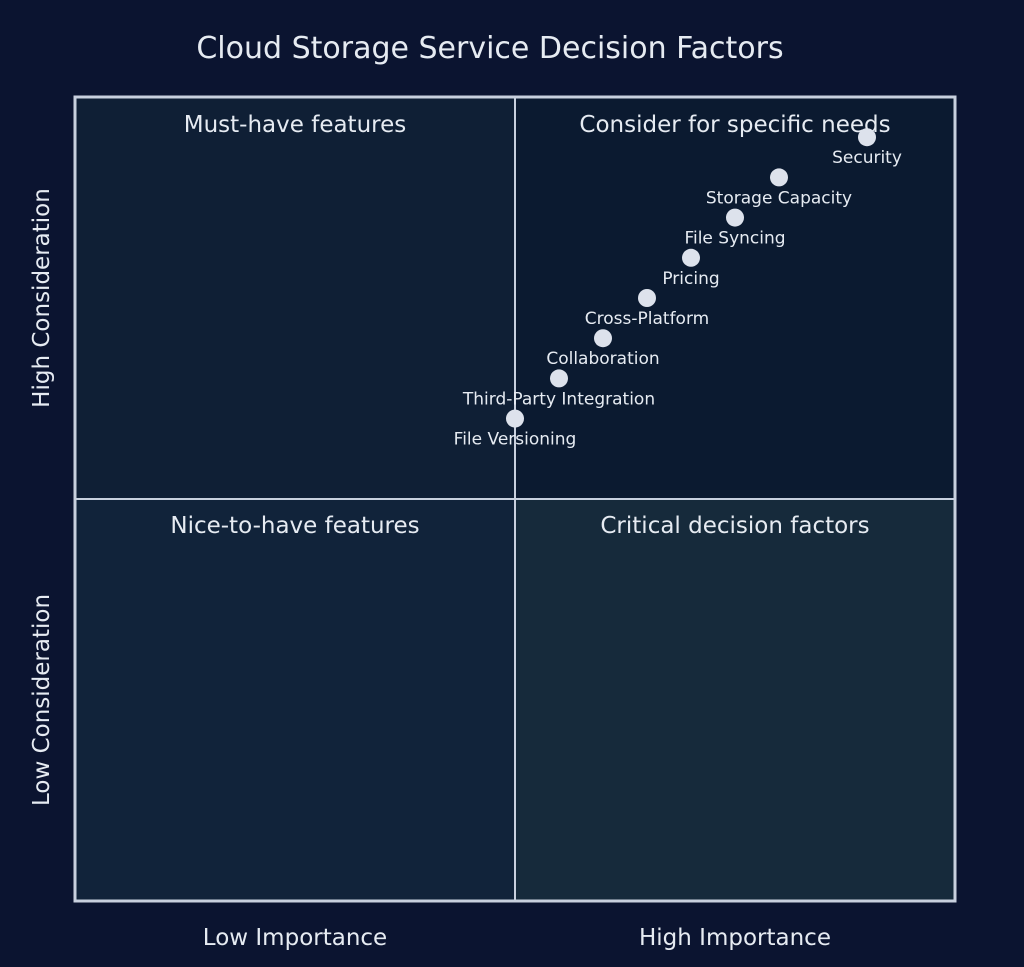 Image resolution: width=1024 pixels, height=967 pixels. Describe the element at coordinates (295, 125) in the screenshot. I see `quadrant-label-top-left: Must-have features` at that location.